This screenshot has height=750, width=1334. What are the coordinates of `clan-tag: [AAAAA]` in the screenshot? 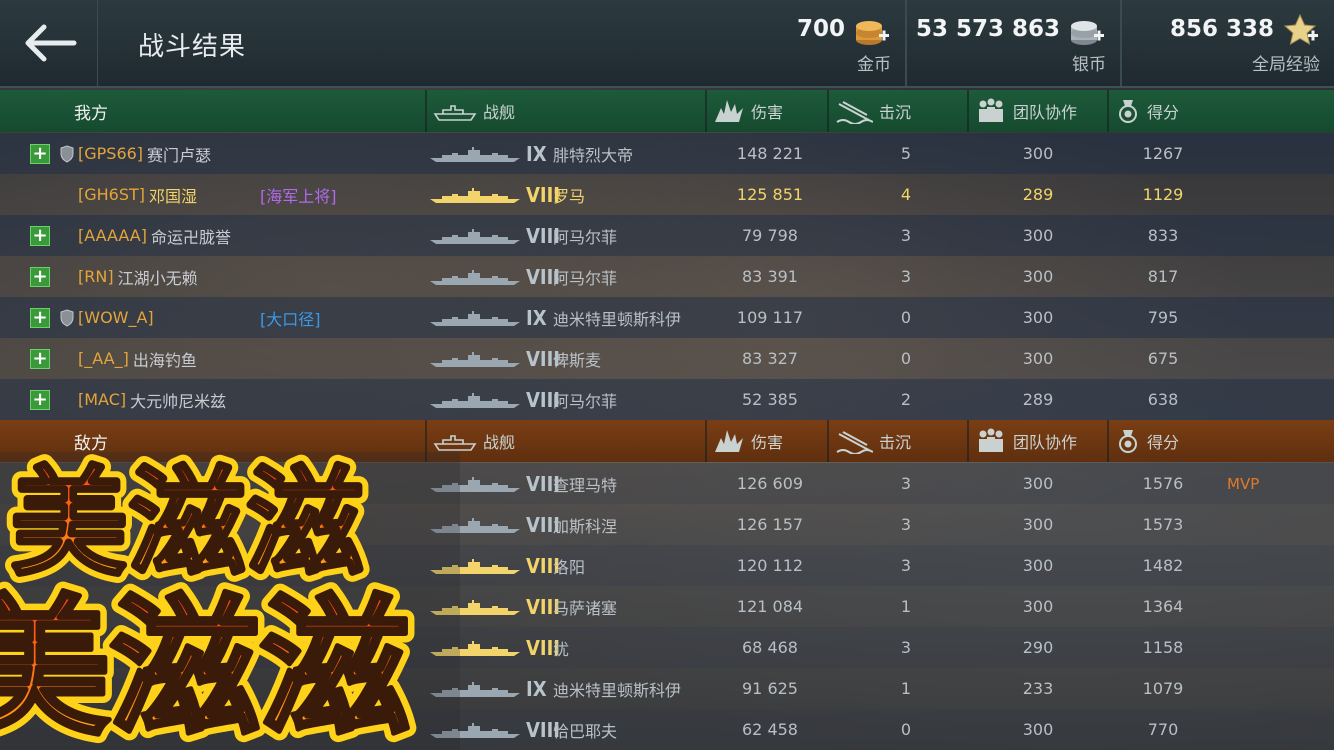 It's located at (112, 235).